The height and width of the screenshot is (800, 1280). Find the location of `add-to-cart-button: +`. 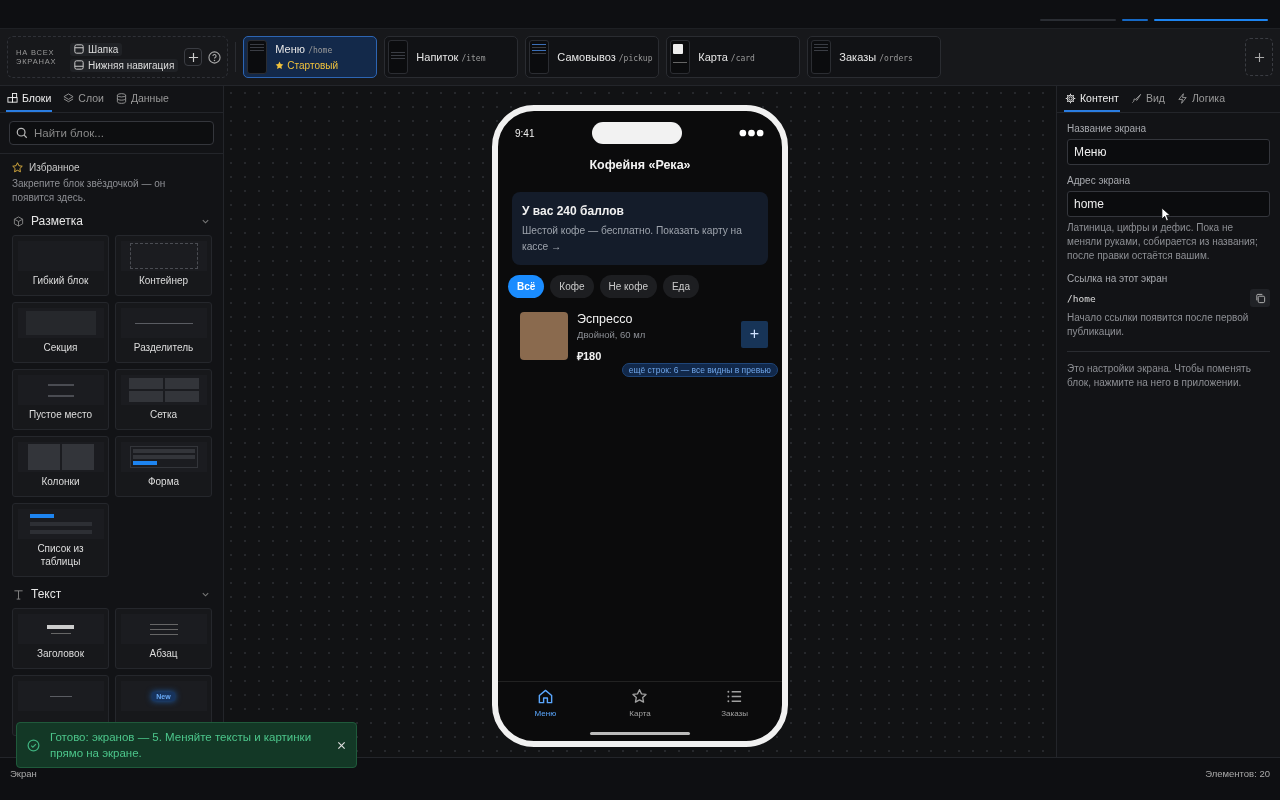

add-to-cart-button: + is located at coordinates (754, 334).